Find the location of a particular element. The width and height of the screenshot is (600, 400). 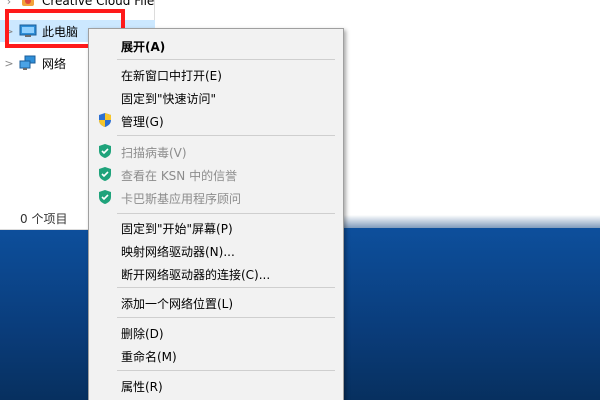

menu-item-delete: 删除(D) is located at coordinates (216, 332).